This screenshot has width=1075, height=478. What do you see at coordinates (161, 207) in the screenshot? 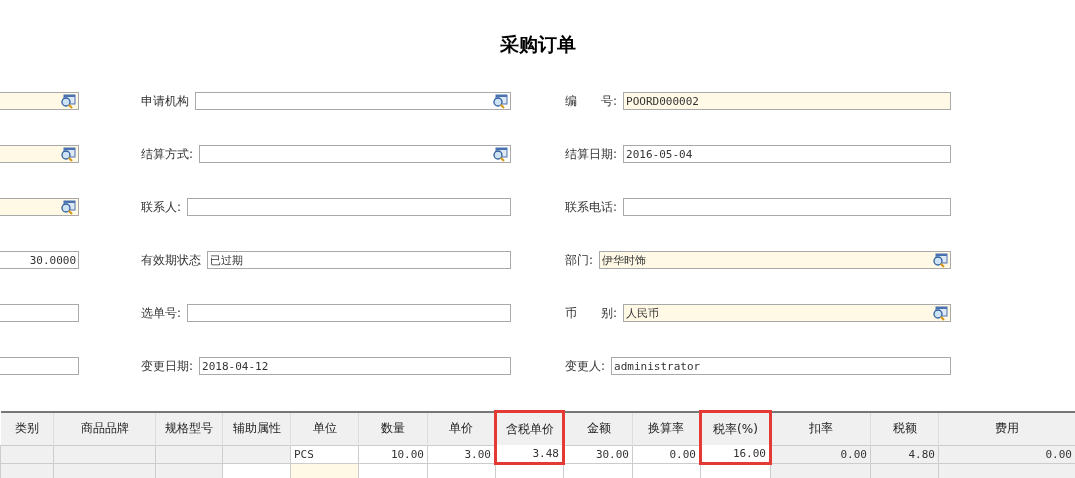
I see `field-label: 联系人:` at bounding box center [161, 207].